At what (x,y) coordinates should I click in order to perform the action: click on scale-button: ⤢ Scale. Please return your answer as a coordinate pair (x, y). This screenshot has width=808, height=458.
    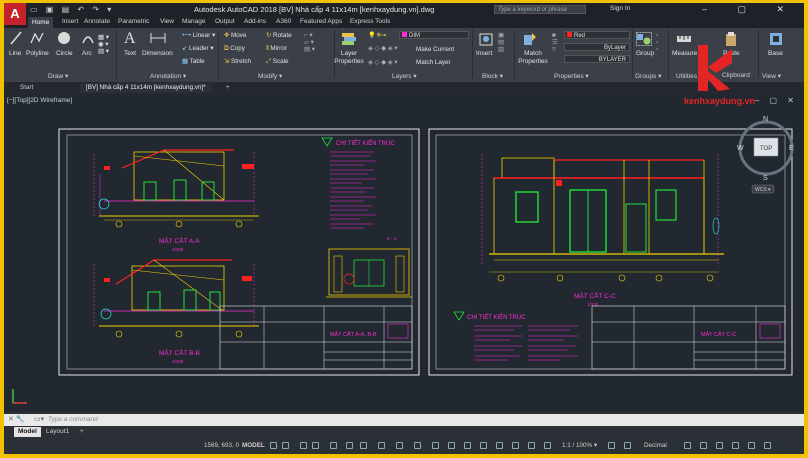
    Looking at the image, I should click on (277, 62).